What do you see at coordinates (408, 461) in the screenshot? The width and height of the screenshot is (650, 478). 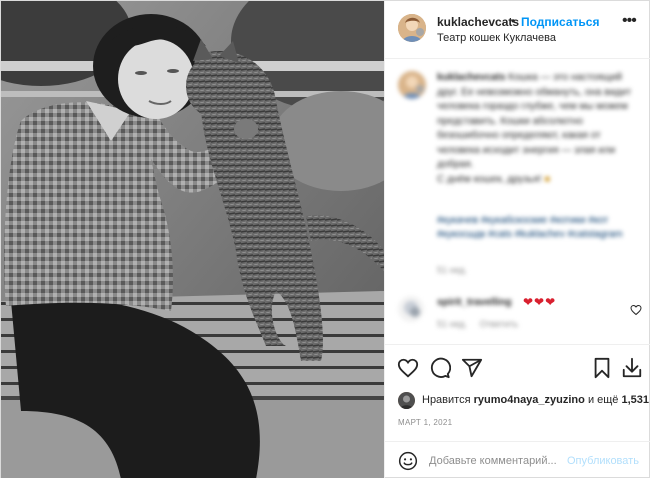 I see `emoji-smiley-icon` at bounding box center [408, 461].